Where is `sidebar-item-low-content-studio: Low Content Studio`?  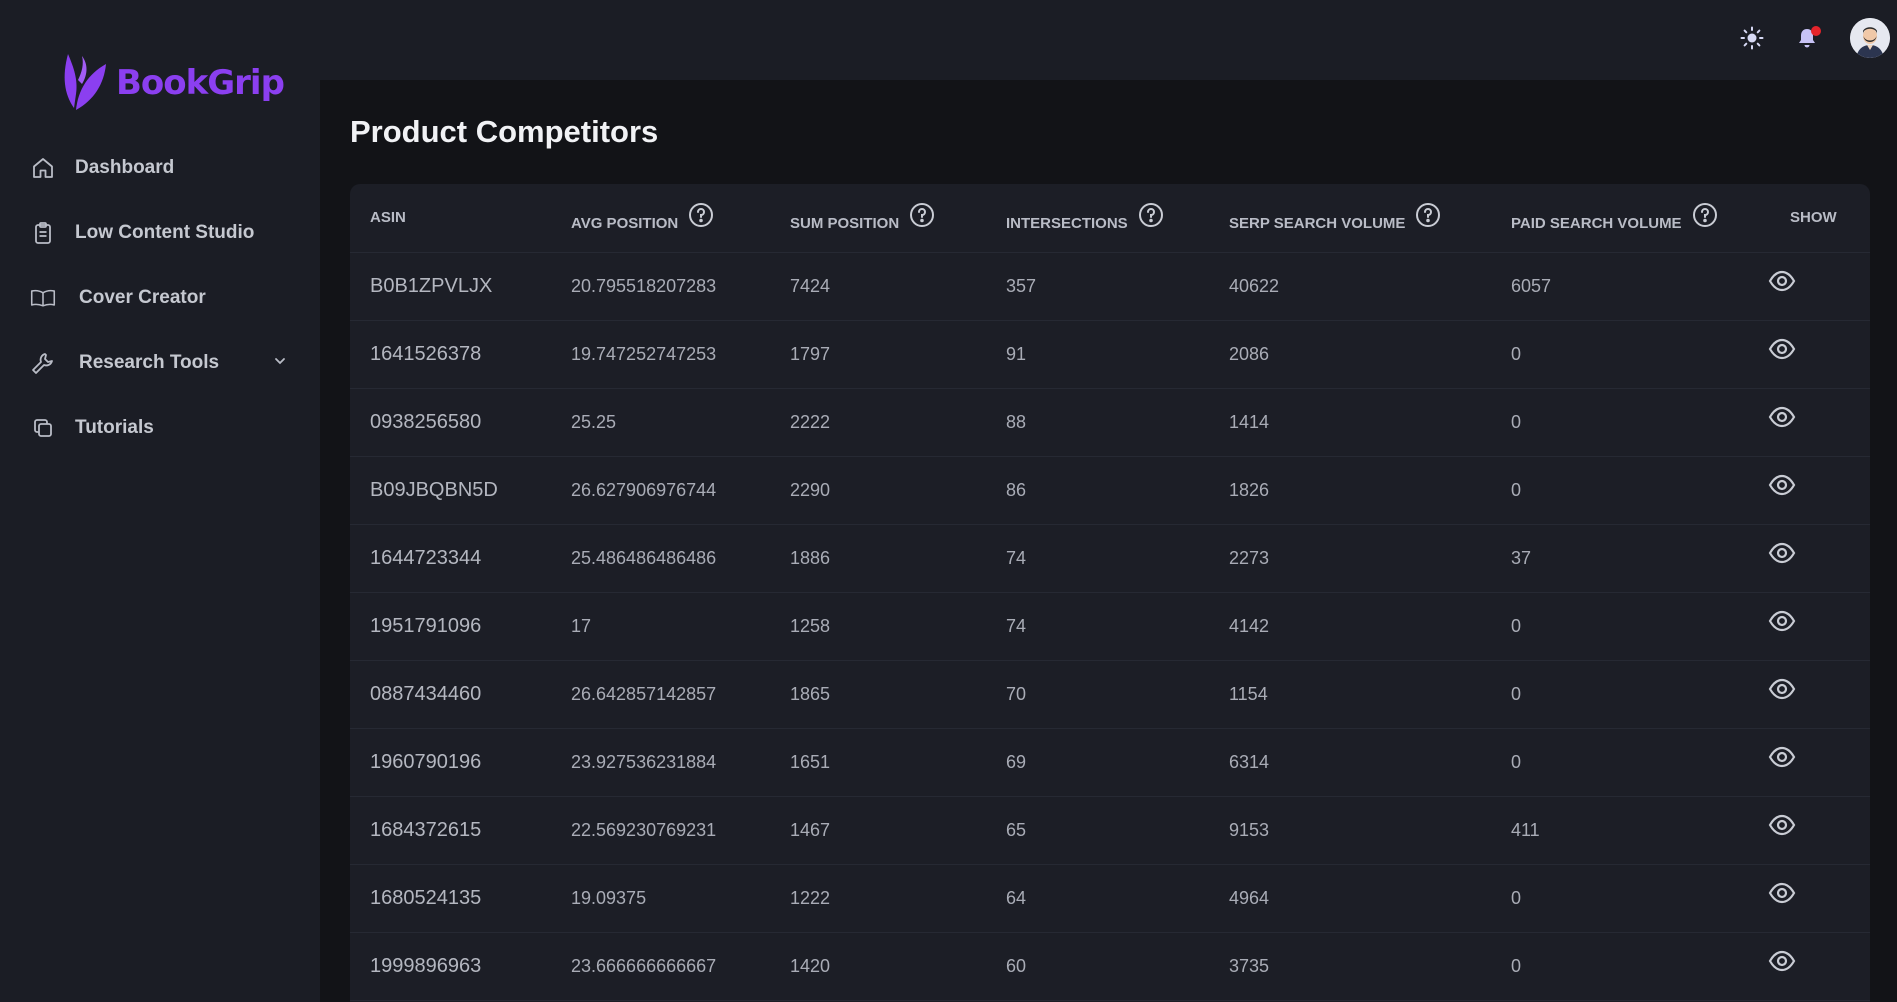
sidebar-item-low-content-studio: Low Content Studio is located at coordinates (160, 233).